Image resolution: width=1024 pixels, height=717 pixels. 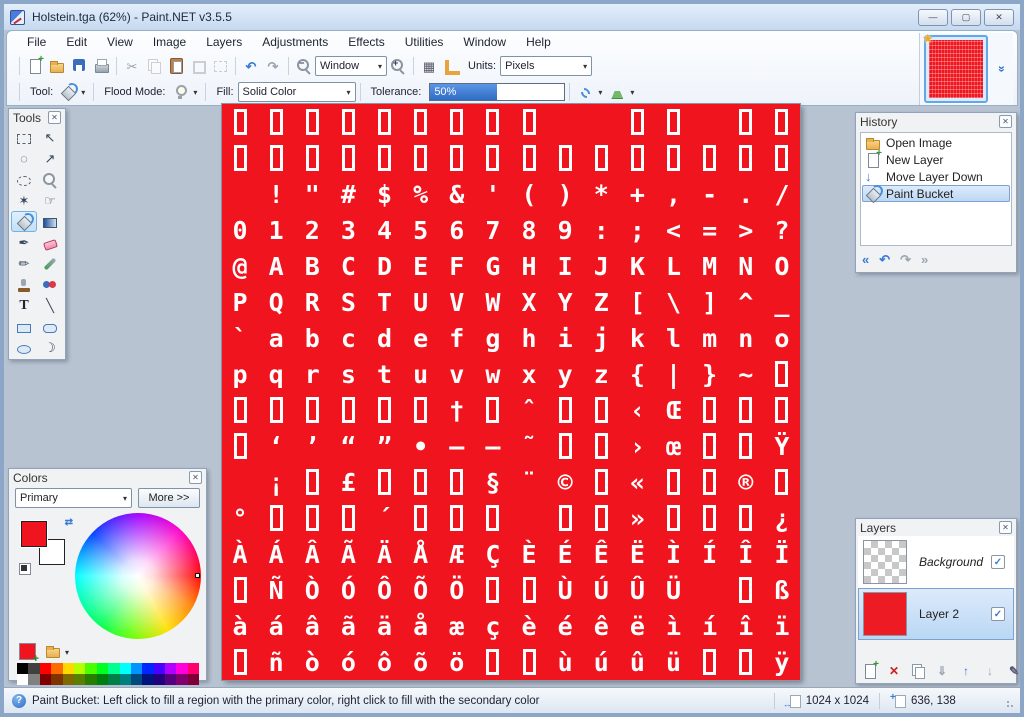 What do you see at coordinates (34, 534) in the screenshot?
I see `primary-color-swatch` at bounding box center [34, 534].